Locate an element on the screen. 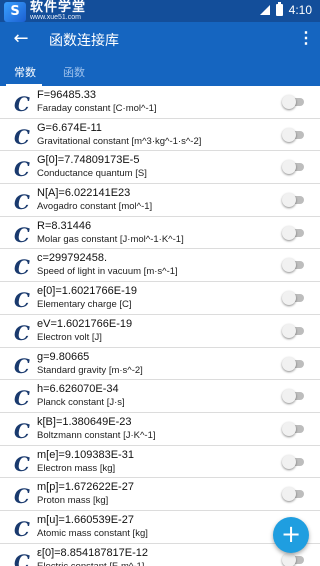  constant-value: R=8.31446 is located at coordinates (64, 225).